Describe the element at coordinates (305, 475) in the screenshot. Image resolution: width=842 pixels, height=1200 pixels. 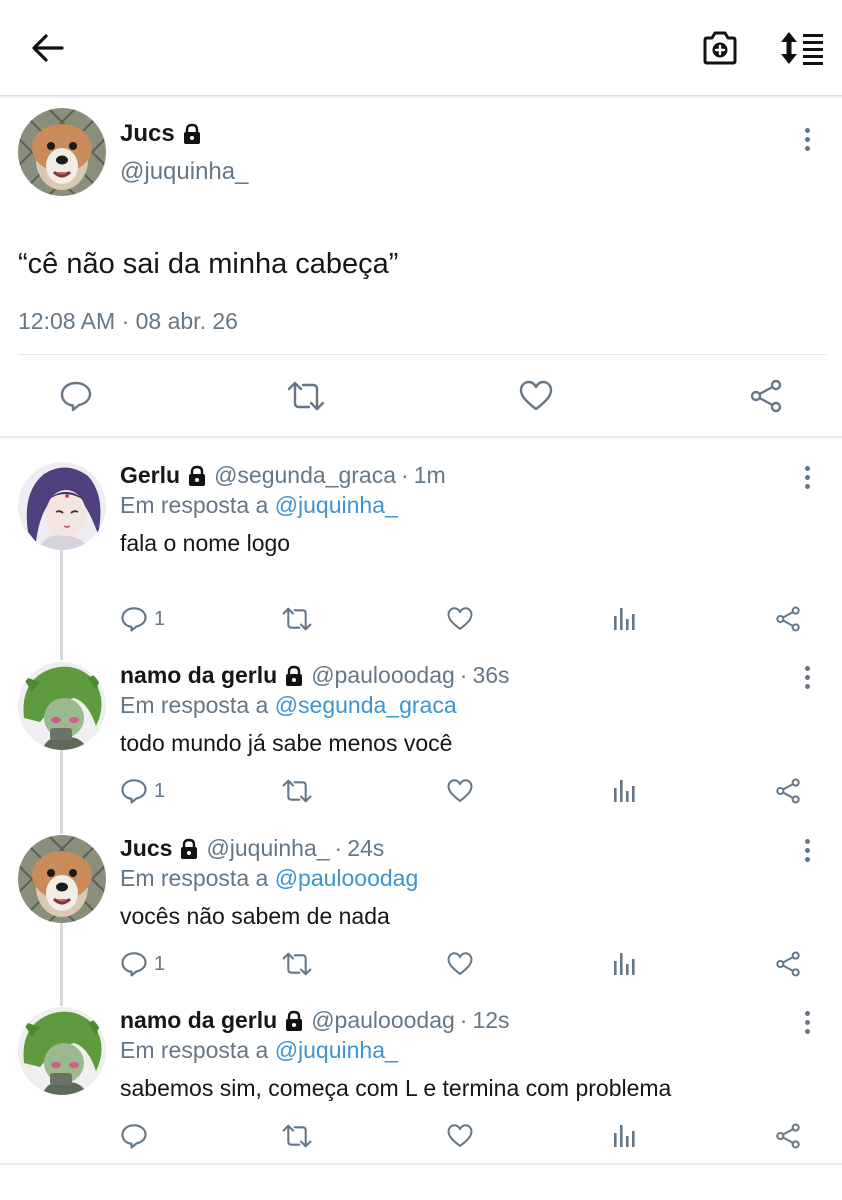
I see `reply-author-handle: @segunda_graca` at that location.